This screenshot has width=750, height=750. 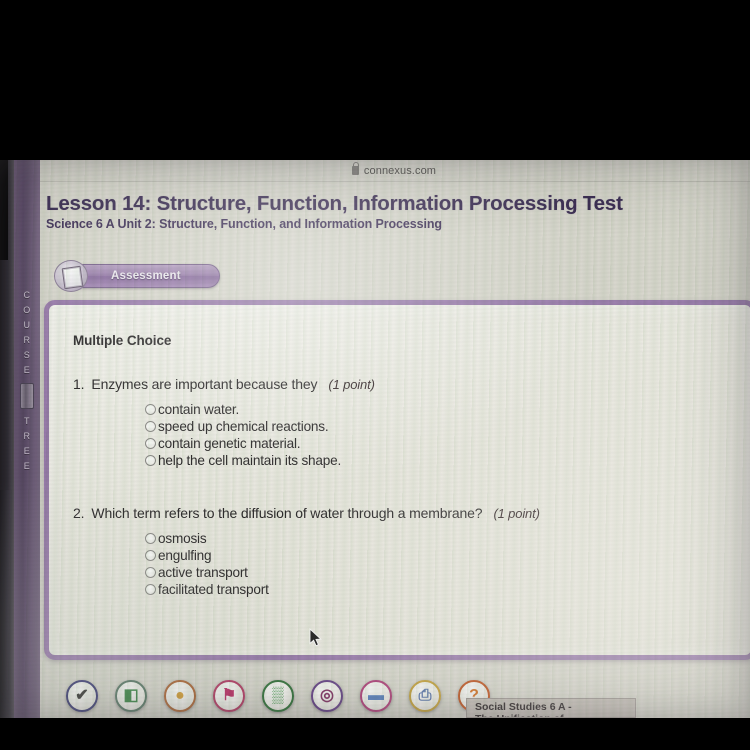 I want to click on bottom-toolbar: ✔ ◧ ● ⚑ ▒ ◎ ▬ ⎙?, so click(x=397, y=695).